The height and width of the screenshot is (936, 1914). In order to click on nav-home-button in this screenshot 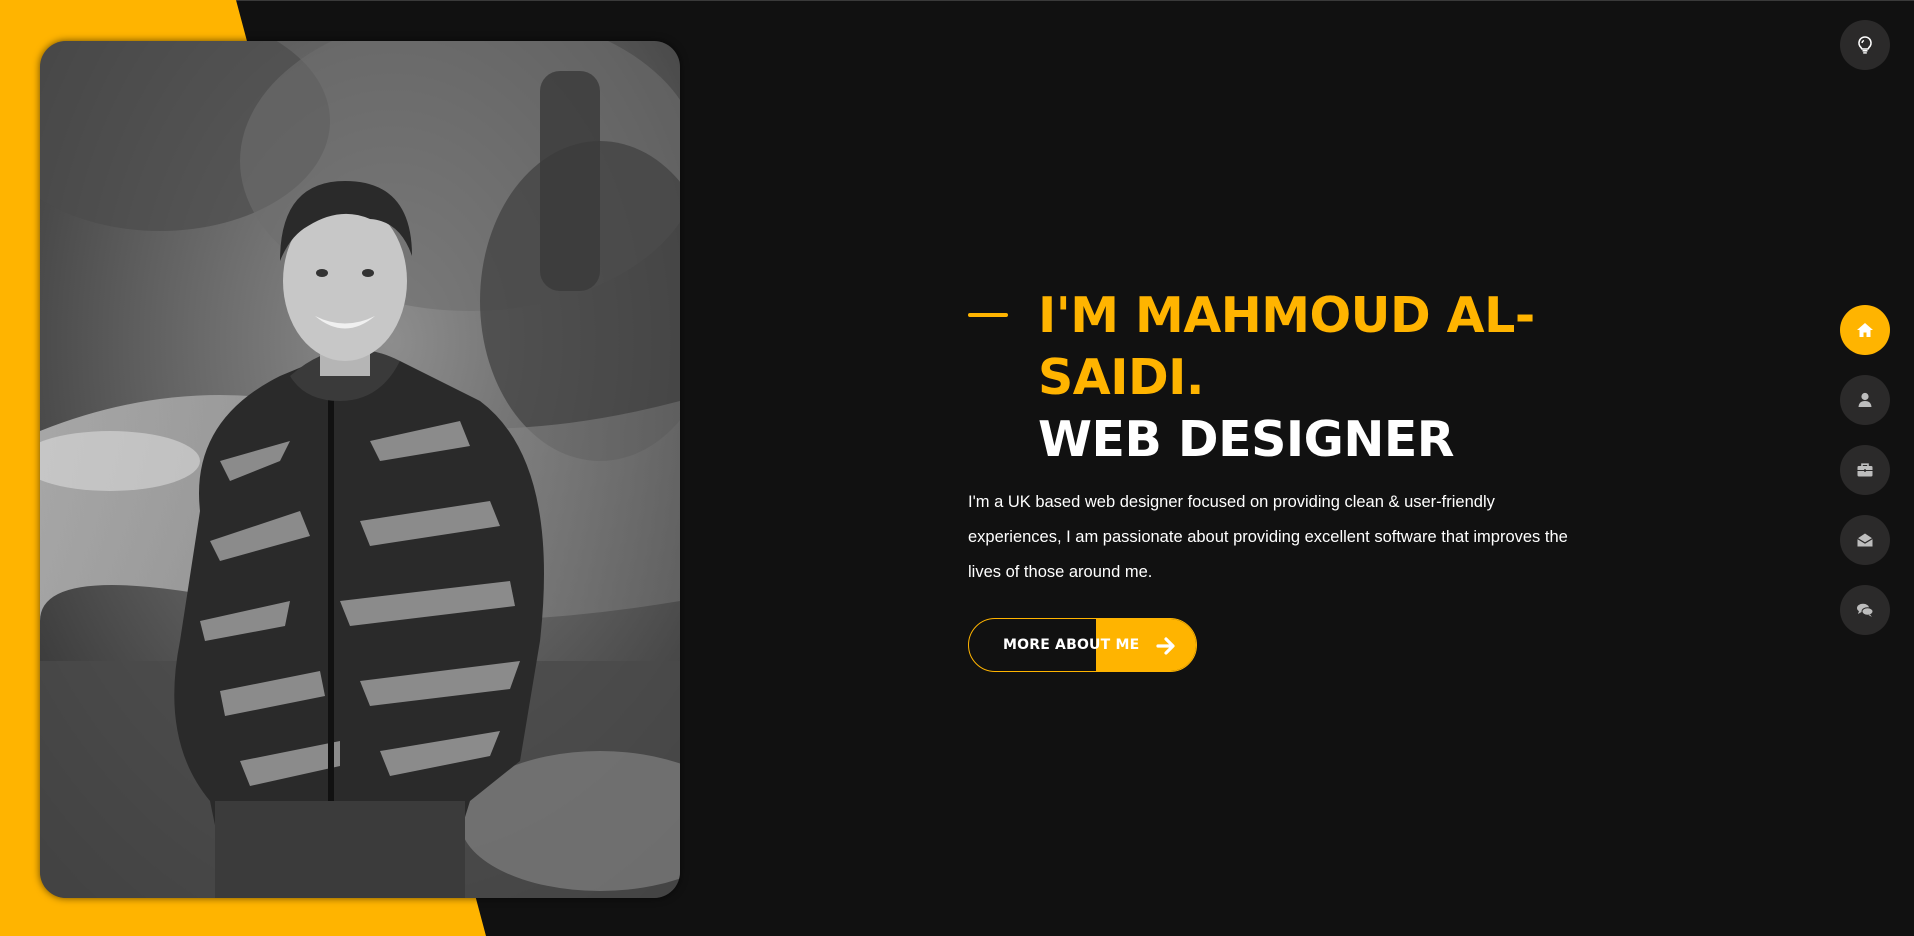, I will do `click(1865, 330)`.